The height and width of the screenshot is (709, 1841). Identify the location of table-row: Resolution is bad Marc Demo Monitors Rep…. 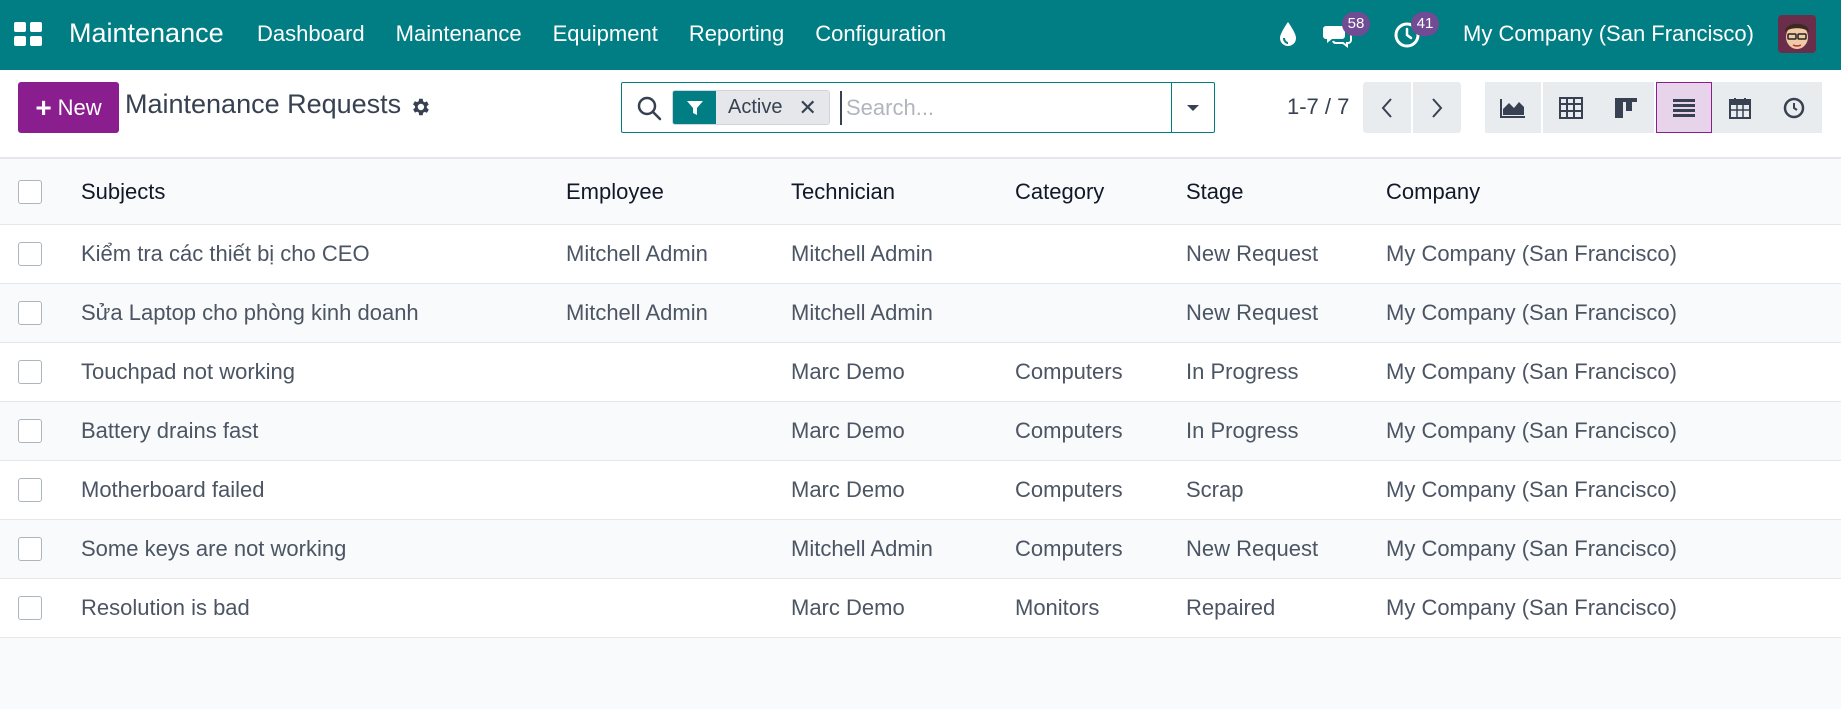
(920, 608).